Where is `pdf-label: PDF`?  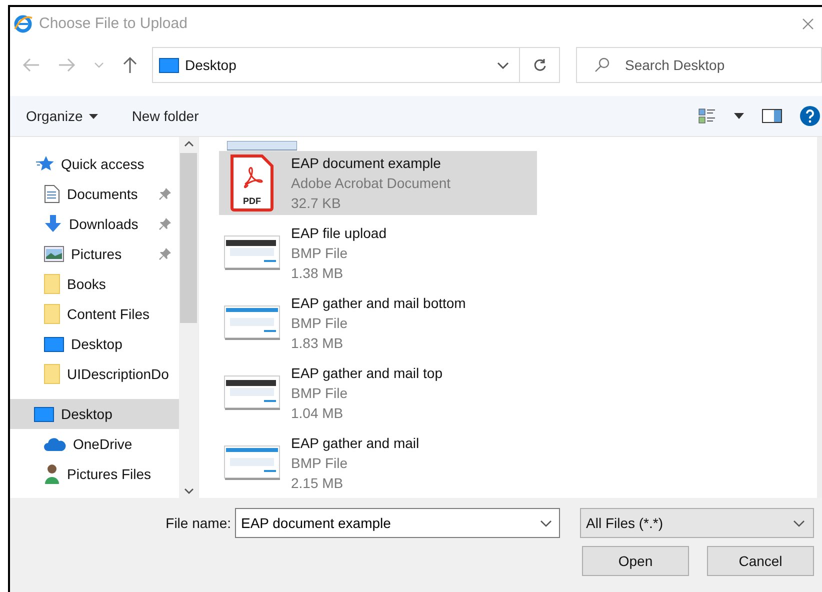 pdf-label: PDF is located at coordinates (252, 201).